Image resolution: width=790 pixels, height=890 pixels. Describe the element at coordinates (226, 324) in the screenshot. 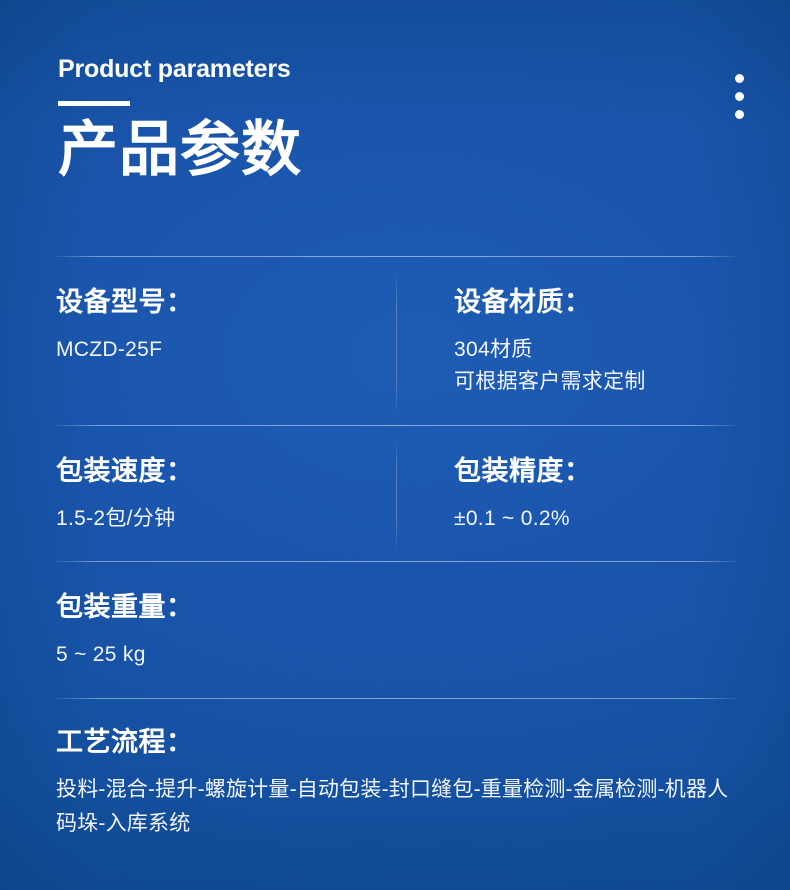

I see `spec-cell-model: 设备型号： MCZD-25F` at that location.